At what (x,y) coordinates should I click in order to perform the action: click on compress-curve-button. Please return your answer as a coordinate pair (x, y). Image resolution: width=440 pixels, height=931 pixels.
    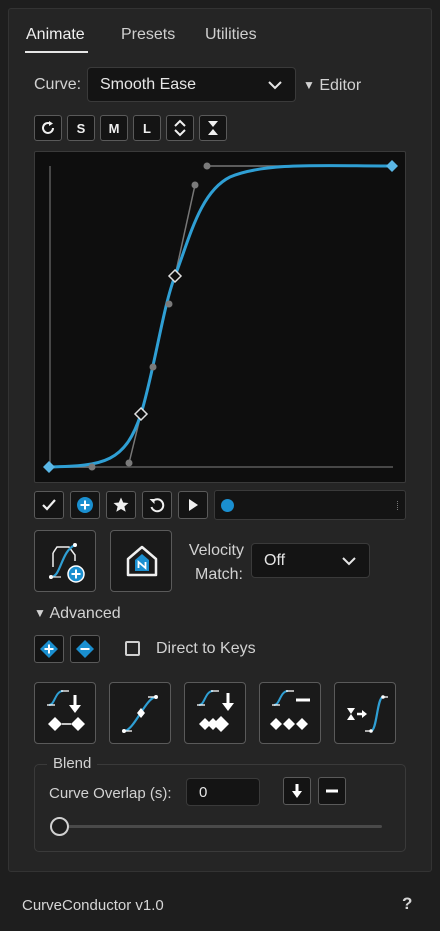
    Looking at the image, I should click on (365, 713).